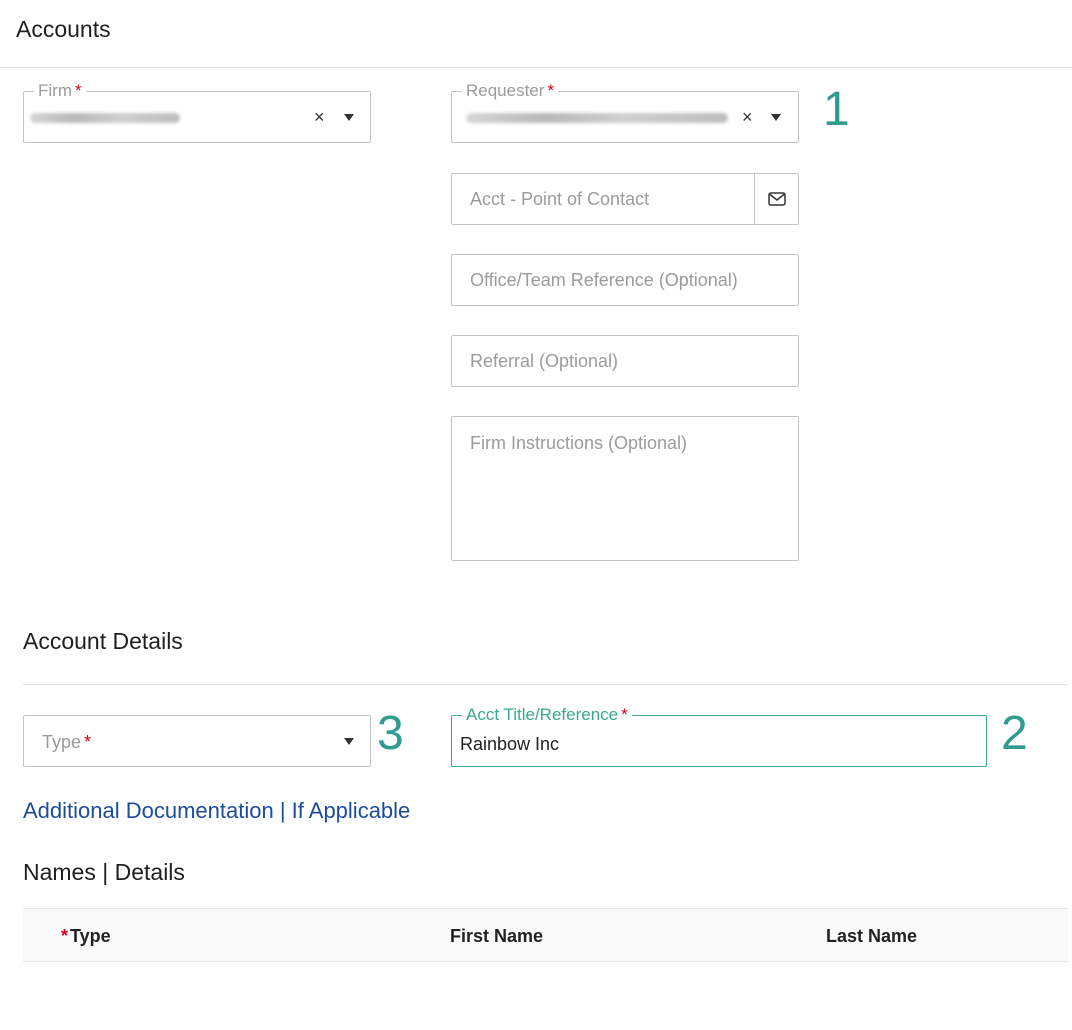 The width and height of the screenshot is (1072, 1030). I want to click on contact-input: Acct - Point of Contact, so click(625, 199).